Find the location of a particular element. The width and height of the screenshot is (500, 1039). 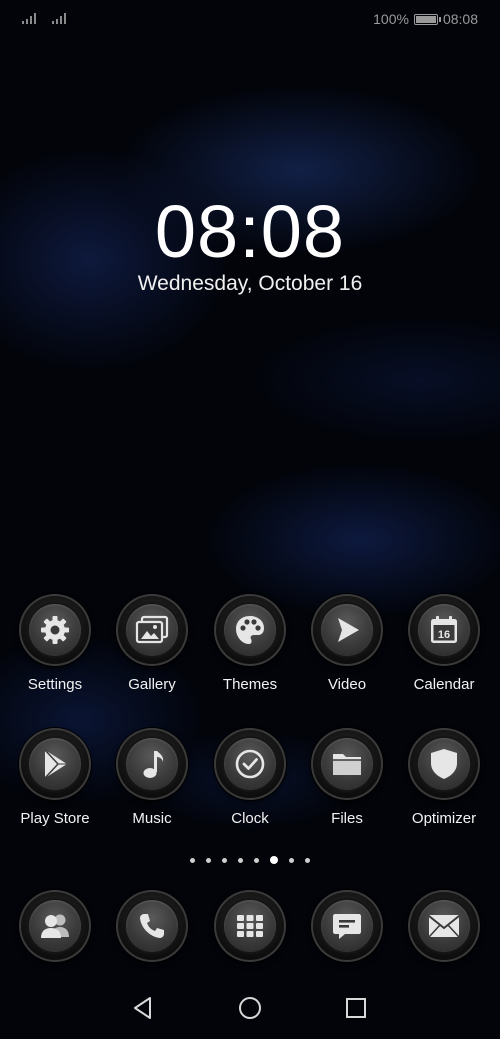

folder-icon is located at coordinates (347, 764).